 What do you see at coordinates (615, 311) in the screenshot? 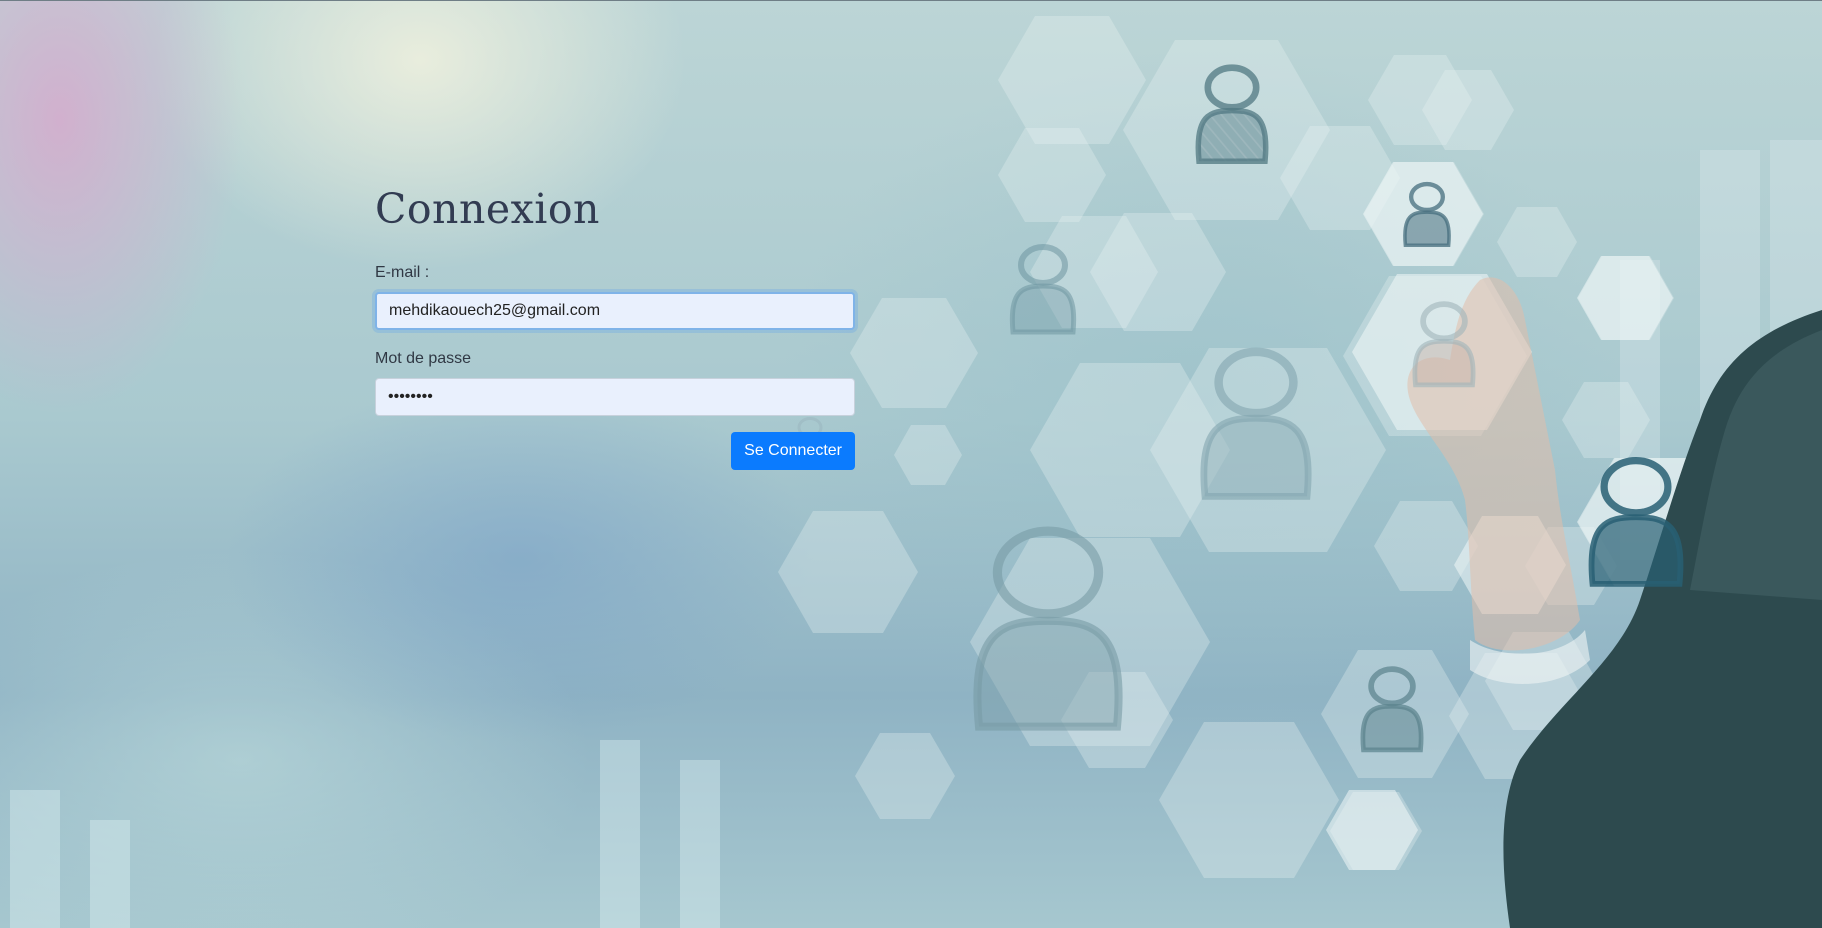
I see `email-field` at bounding box center [615, 311].